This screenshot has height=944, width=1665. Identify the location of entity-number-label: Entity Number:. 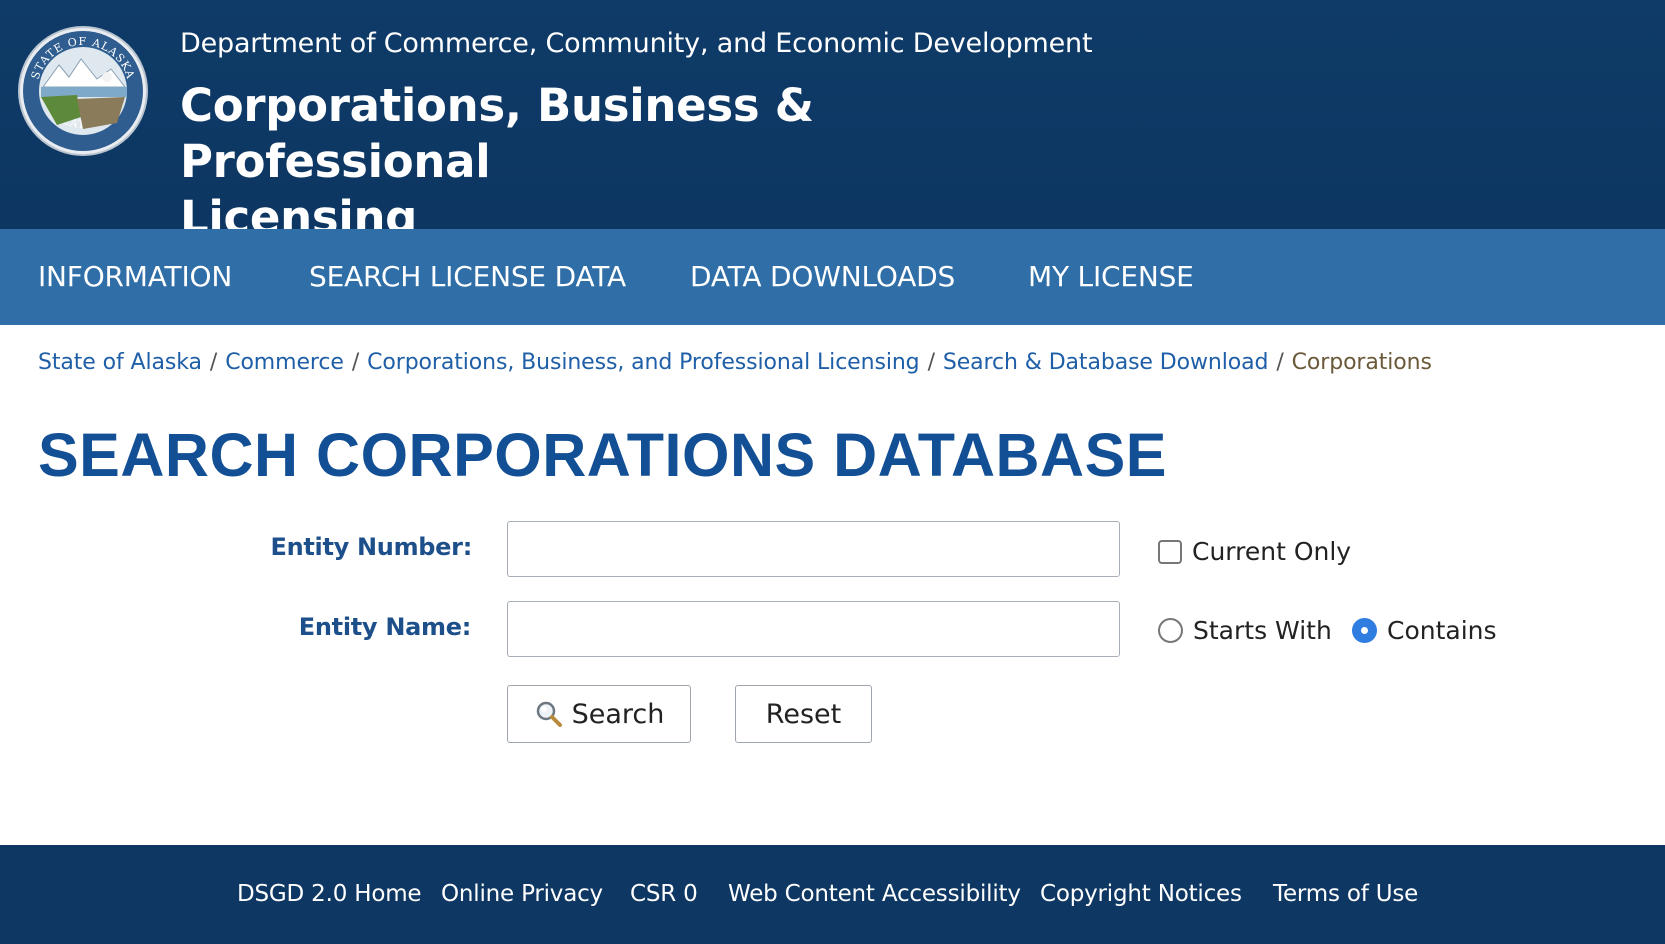
(371, 547).